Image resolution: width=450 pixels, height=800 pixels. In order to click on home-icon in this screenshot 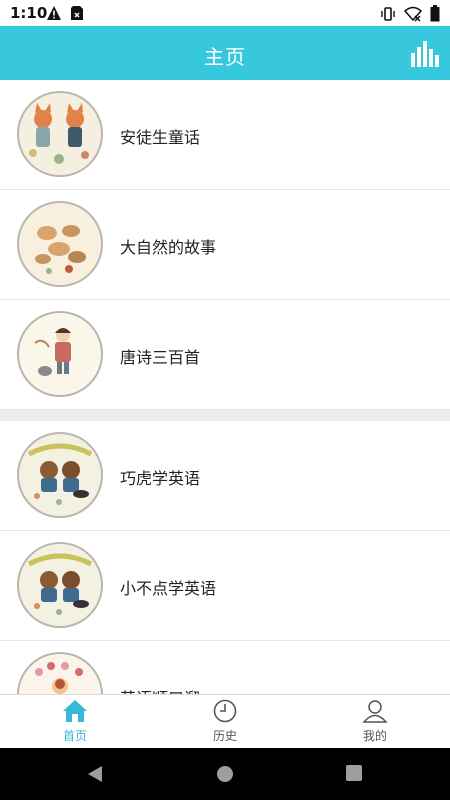, I will do `click(75, 711)`.